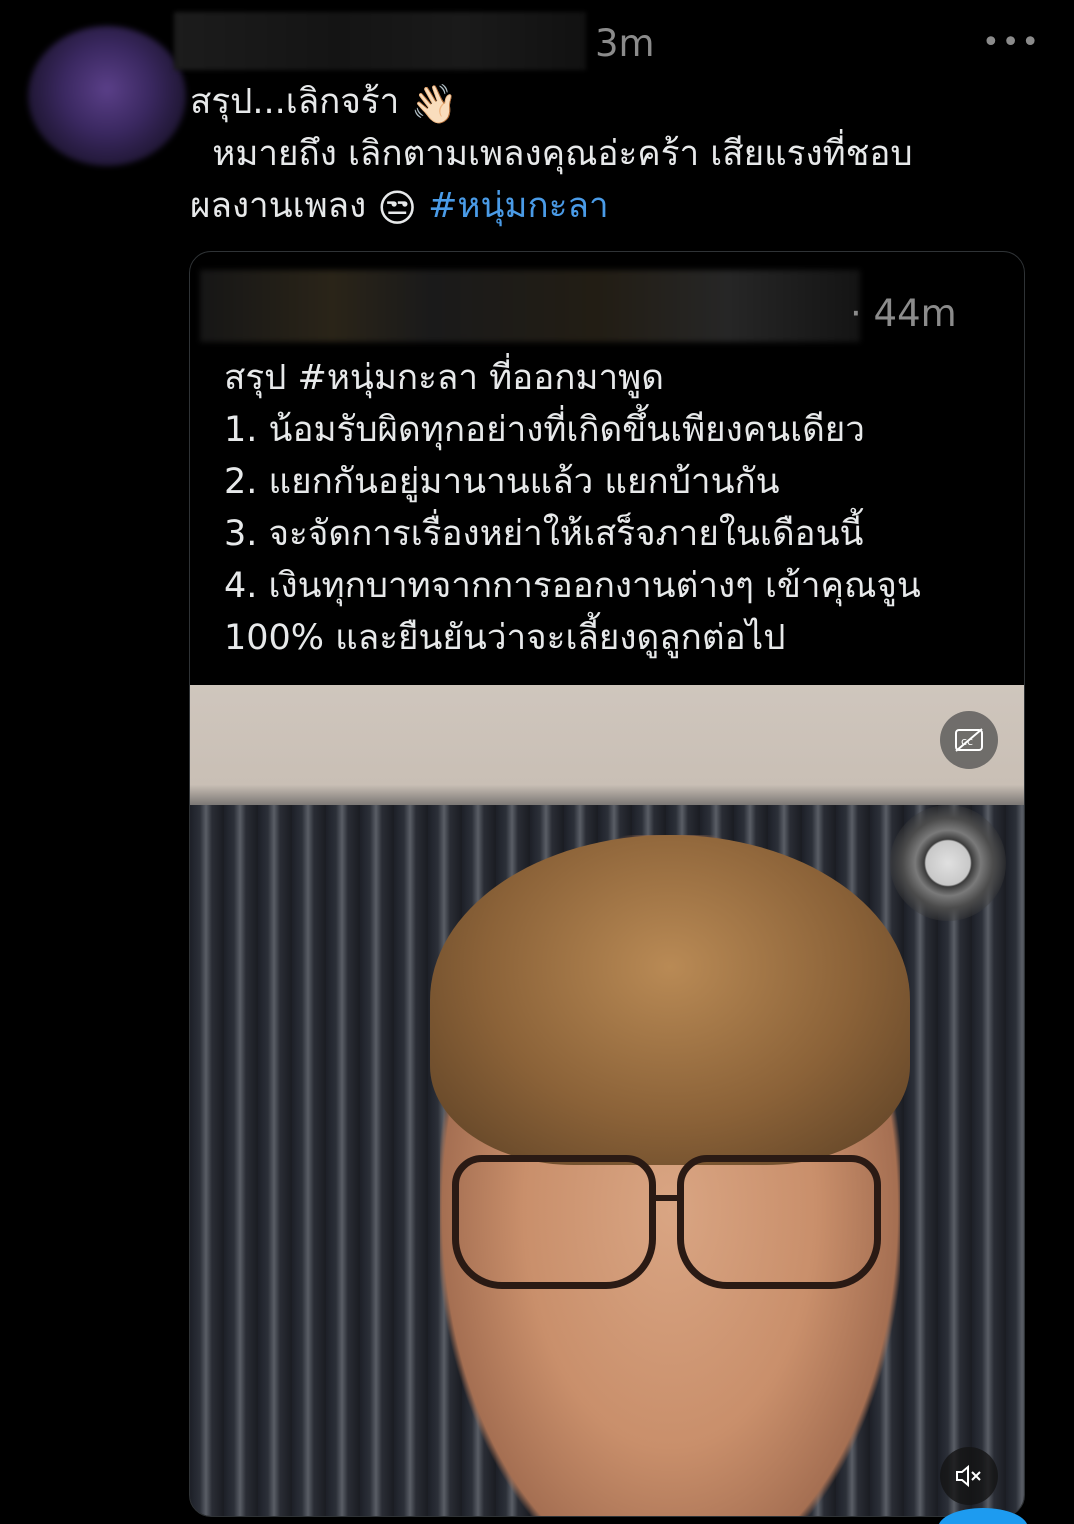 The width and height of the screenshot is (1074, 1524). What do you see at coordinates (502, 482) in the screenshot?
I see `quoted-line: 2. แยกกันอยู่มานานแล้ว แยกบ้านกัน` at bounding box center [502, 482].